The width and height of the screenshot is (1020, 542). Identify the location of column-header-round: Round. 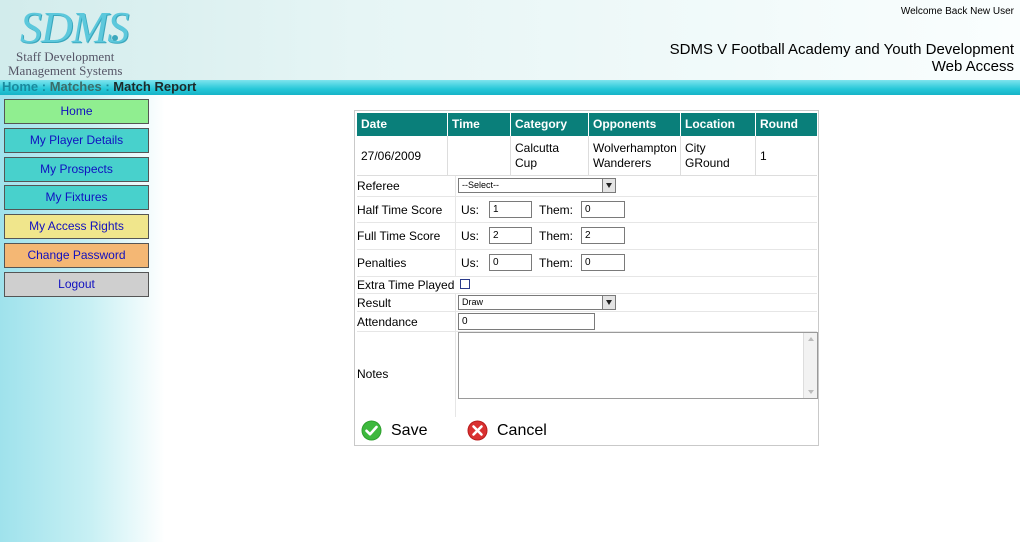
(779, 124).